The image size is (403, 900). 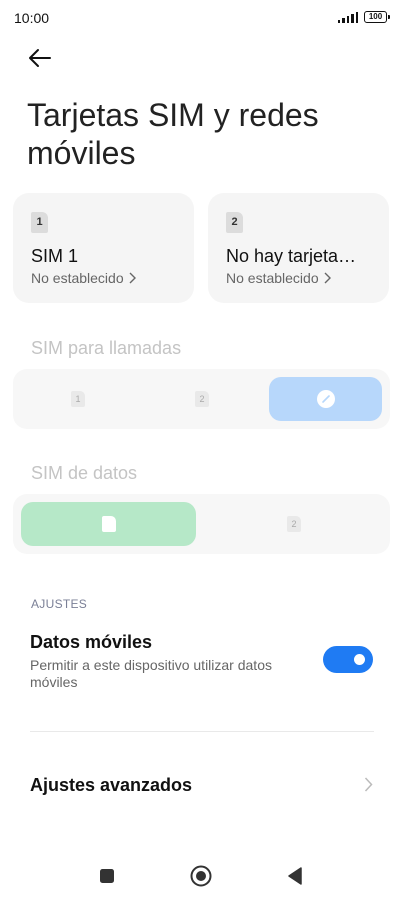 I want to click on sim-chip-icon, so click(x=108, y=524).